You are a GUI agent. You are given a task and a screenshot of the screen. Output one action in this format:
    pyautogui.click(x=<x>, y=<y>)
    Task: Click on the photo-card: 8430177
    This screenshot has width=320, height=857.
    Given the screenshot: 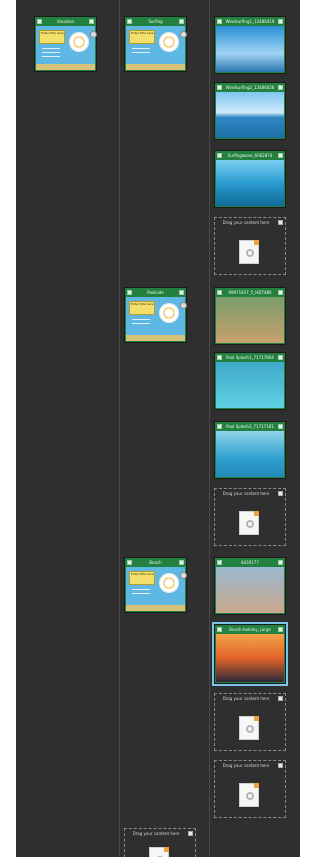 What is the action you would take?
    pyautogui.click(x=250, y=586)
    